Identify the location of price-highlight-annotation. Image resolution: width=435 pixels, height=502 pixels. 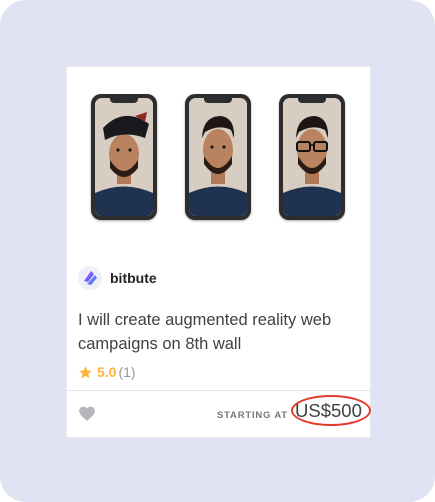
(331, 410).